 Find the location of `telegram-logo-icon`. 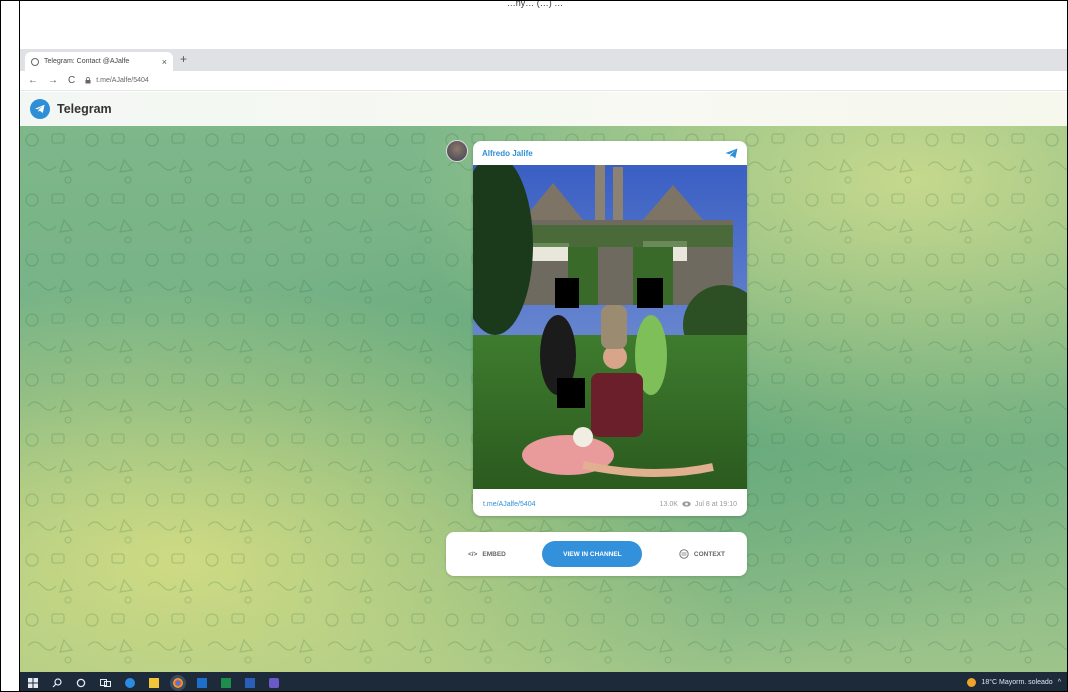

telegram-logo-icon is located at coordinates (40, 109).